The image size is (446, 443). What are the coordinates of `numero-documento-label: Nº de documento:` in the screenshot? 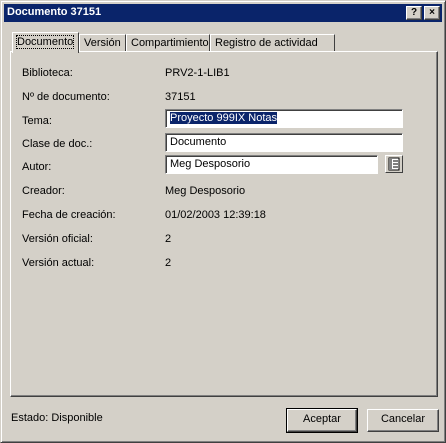 It's located at (66, 97).